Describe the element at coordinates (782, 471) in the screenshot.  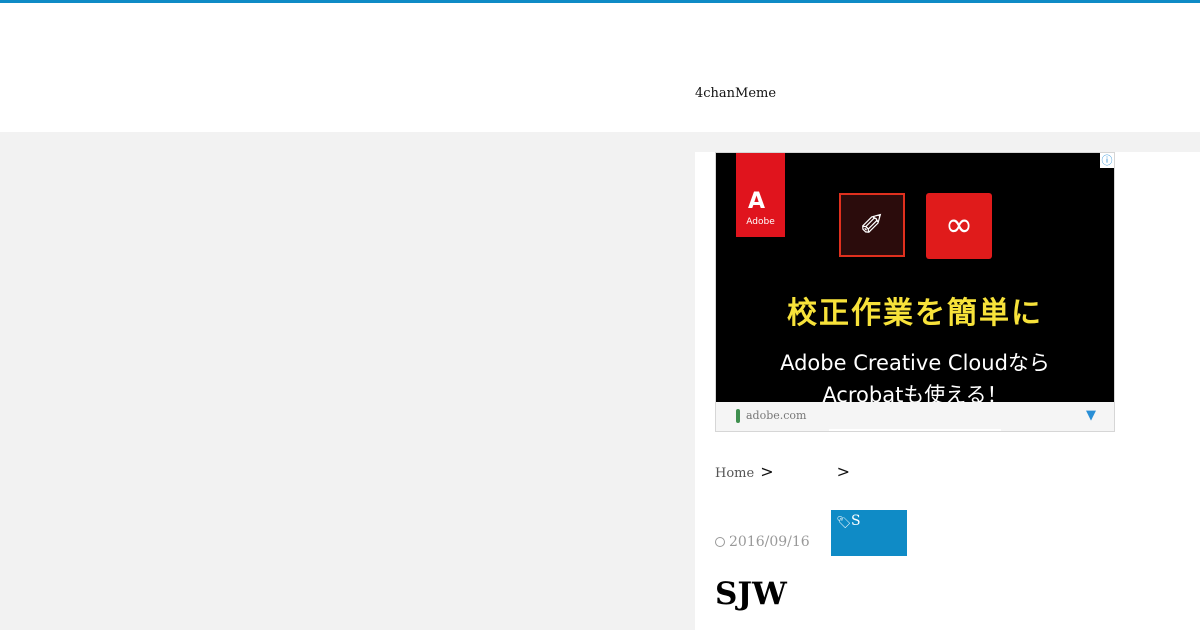
I see `breadcrumb: Home > >` at that location.